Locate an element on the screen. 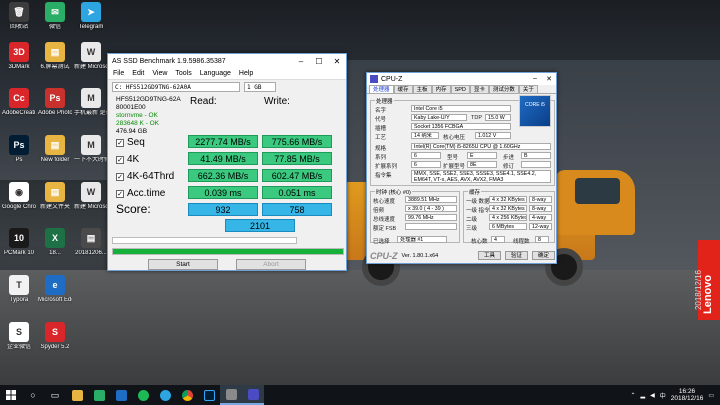 This screenshot has width=720, height=405. desktop-icon: ▤ 新建文件夹 is located at coordinates (55, 196).